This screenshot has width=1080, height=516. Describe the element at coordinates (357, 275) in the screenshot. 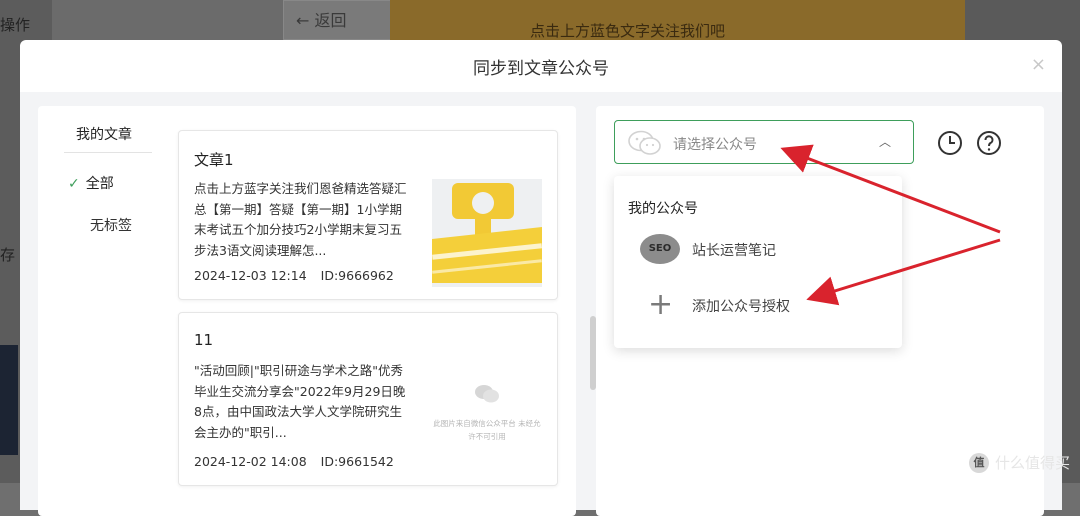

I see `article-id: ID:9666962` at that location.